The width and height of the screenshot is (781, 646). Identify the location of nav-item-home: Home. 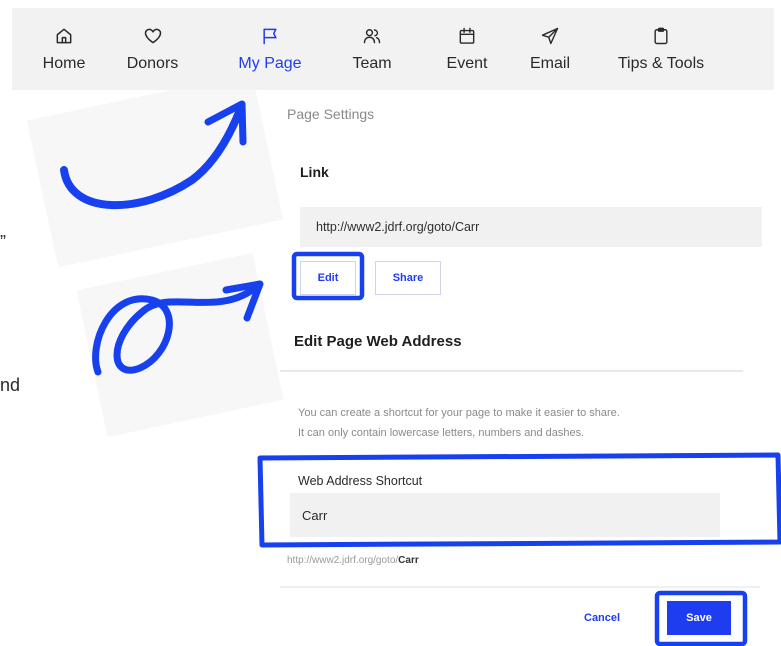
(64, 49).